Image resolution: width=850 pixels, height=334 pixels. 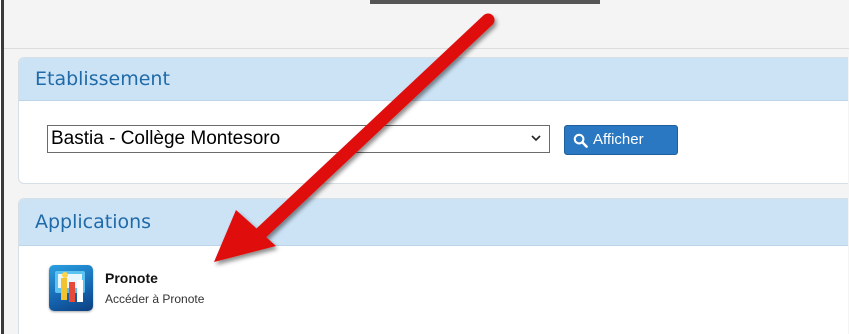 What do you see at coordinates (618, 139) in the screenshot?
I see `afficher-button-label: Afficher` at bounding box center [618, 139].